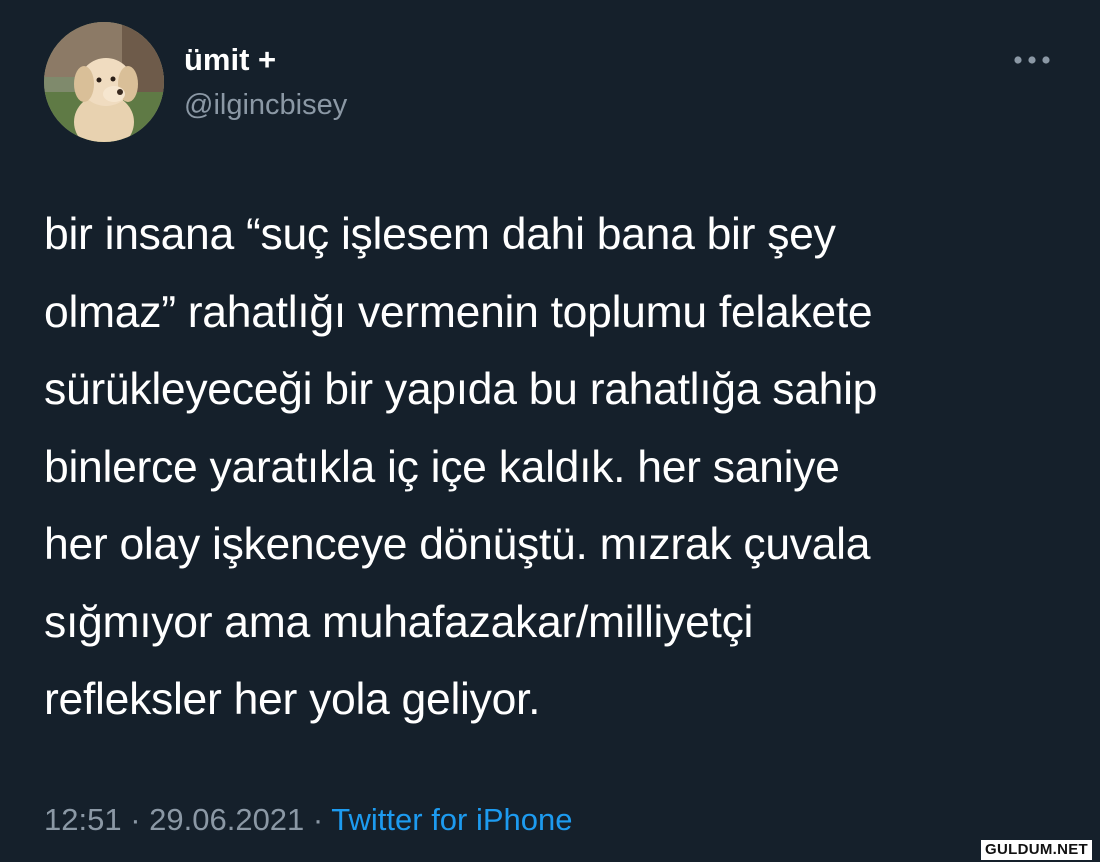 This screenshot has height=862, width=1100. Describe the element at coordinates (451, 819) in the screenshot. I see `tweet-source-link: Twitter for iPhone` at that location.